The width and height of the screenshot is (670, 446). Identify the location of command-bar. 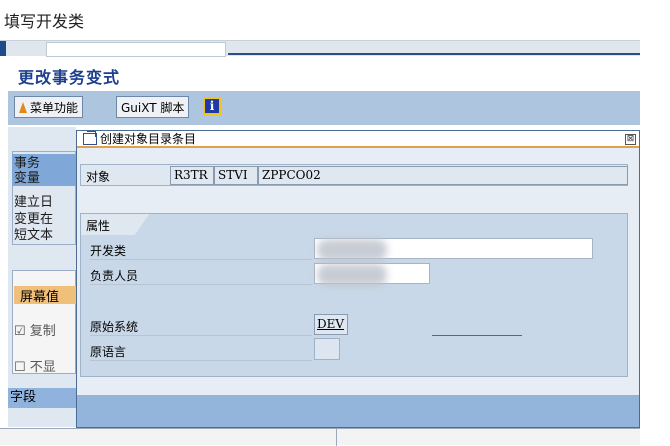
(320, 48).